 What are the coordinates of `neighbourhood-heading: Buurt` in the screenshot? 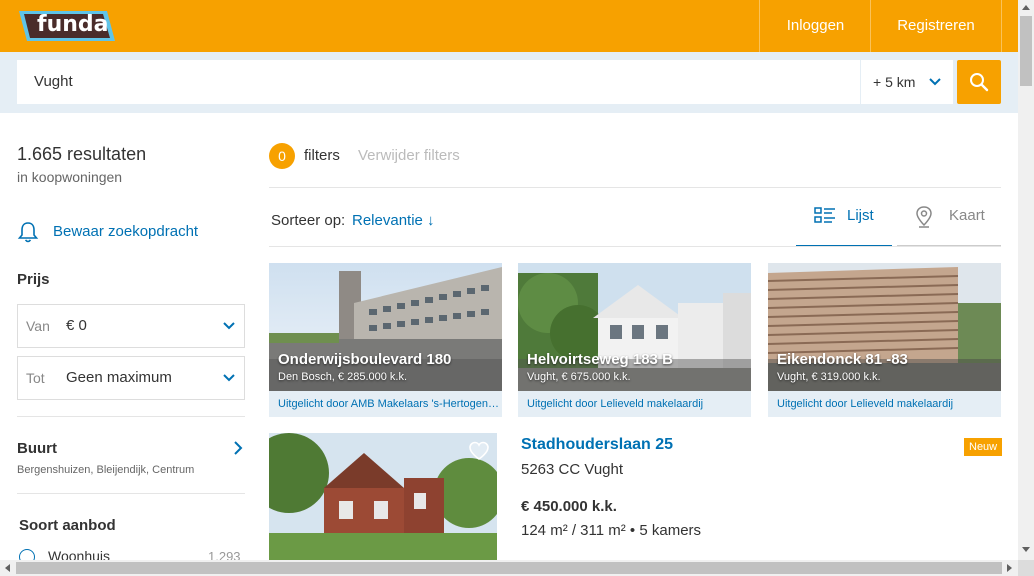 It's located at (37, 448).